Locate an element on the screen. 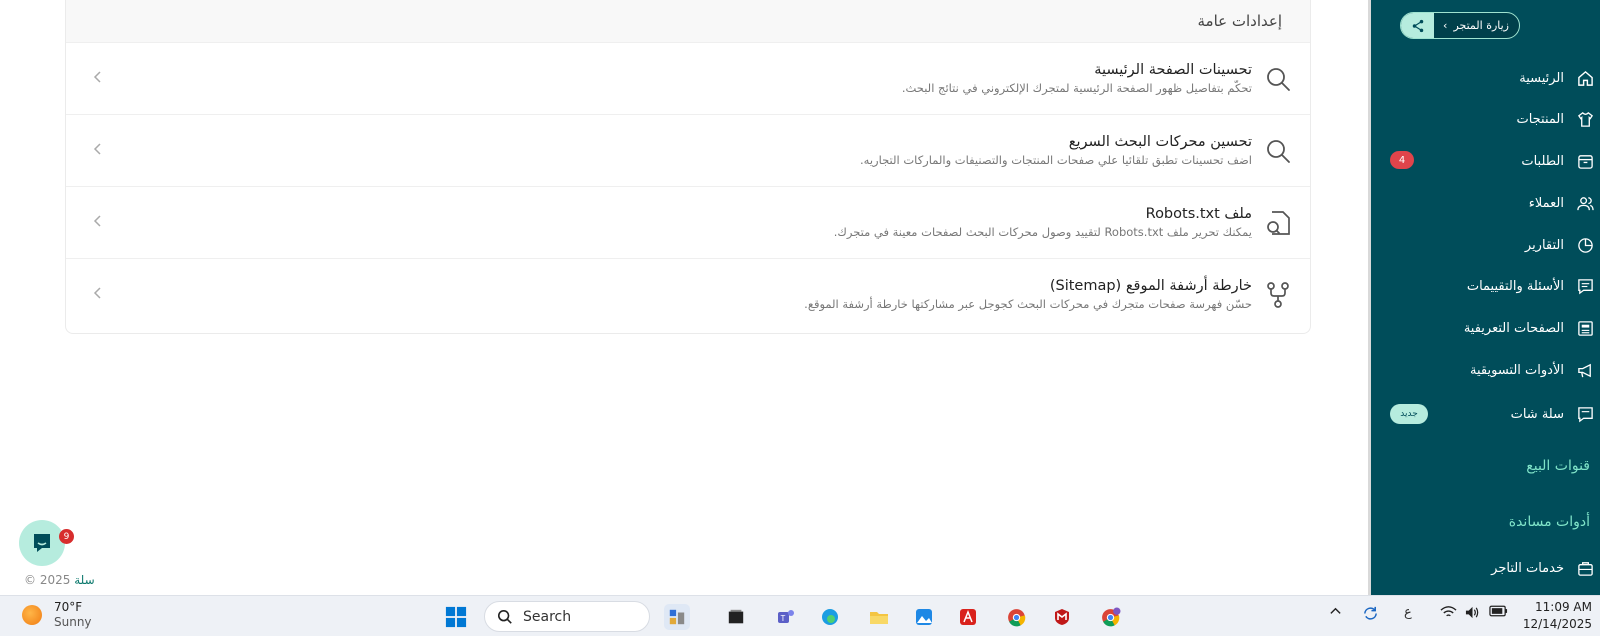 The width and height of the screenshot is (1600, 636). card-header: إعدادات عامة is located at coordinates (688, 21).